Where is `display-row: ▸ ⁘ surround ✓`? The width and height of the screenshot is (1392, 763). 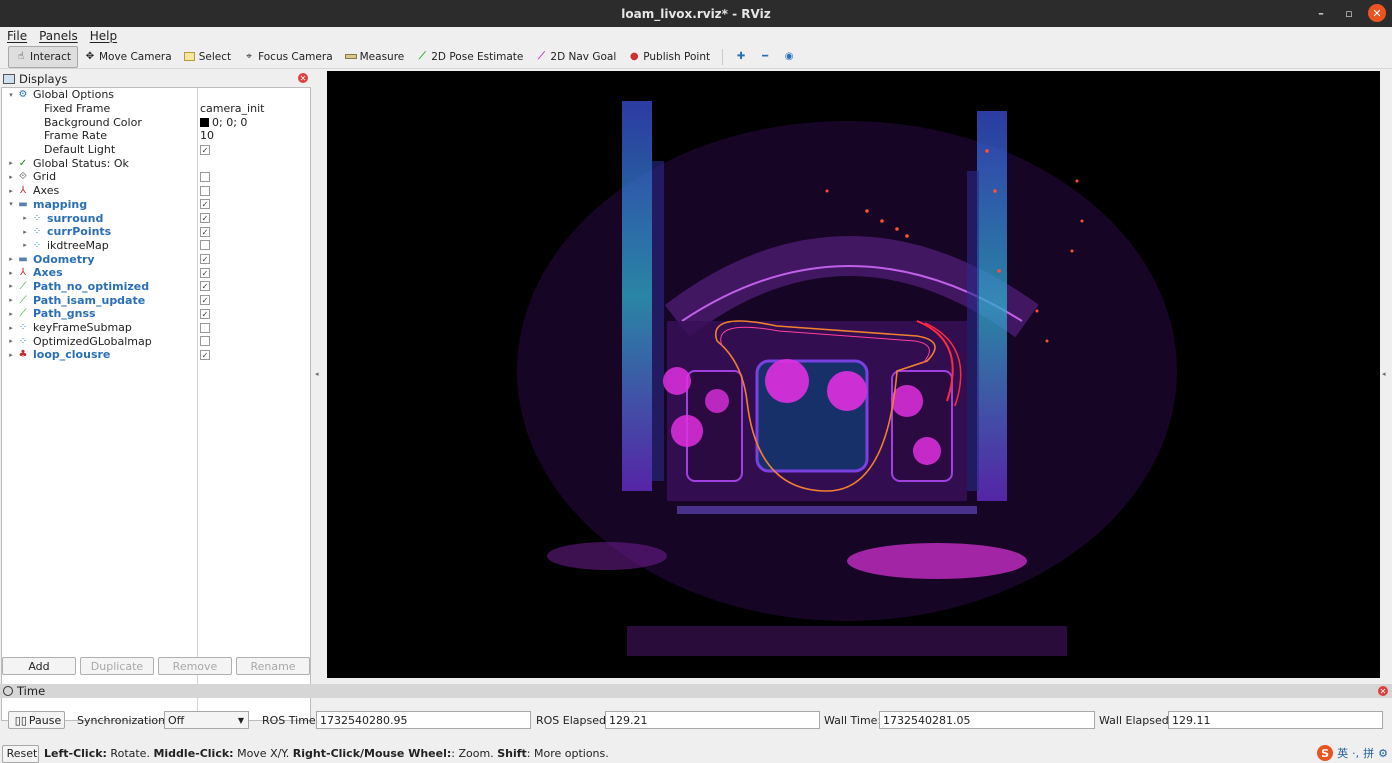
display-row: ▸ ⁘ surround ✓ is located at coordinates (156, 218).